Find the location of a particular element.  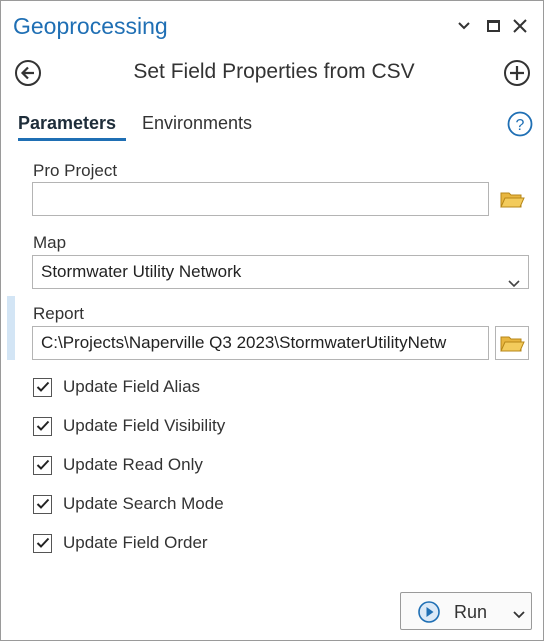

play-icon is located at coordinates (429, 614).